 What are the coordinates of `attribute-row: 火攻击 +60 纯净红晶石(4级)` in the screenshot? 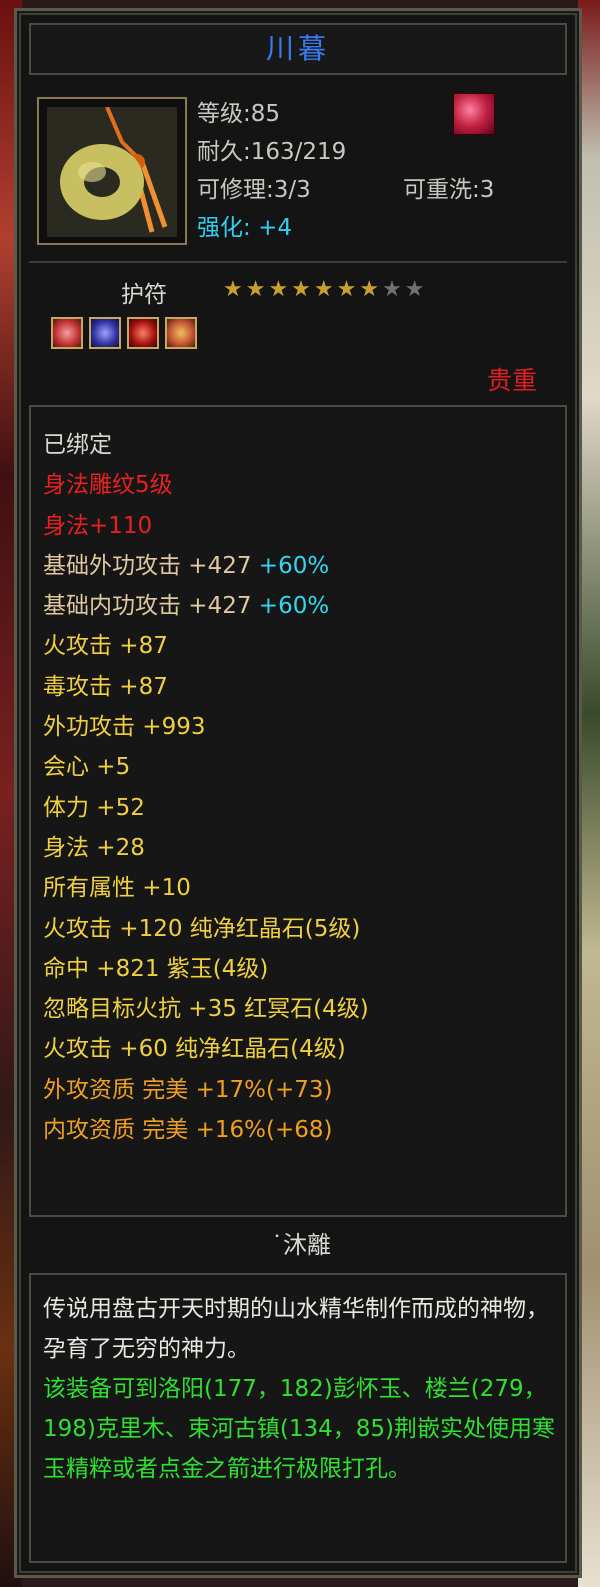 It's located at (206, 1049).